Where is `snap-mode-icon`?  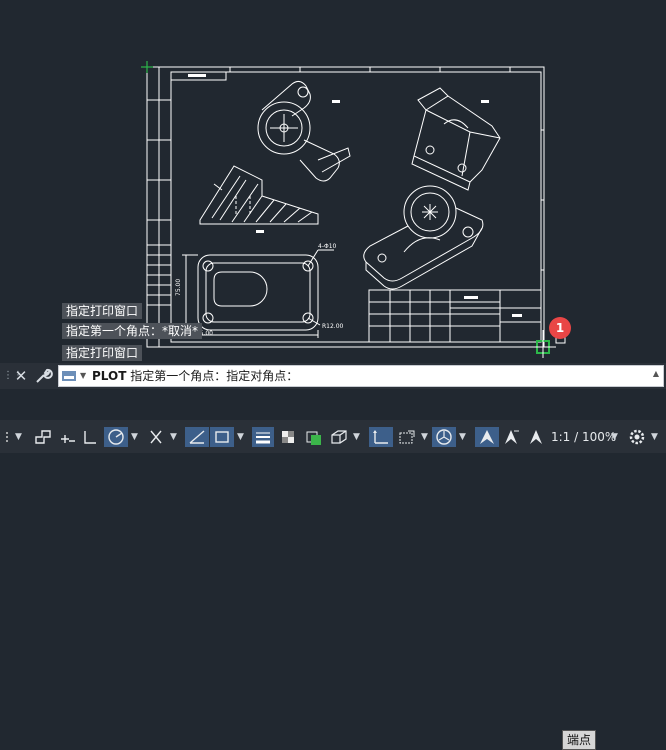
snap-mode-icon is located at coordinates (43, 437).